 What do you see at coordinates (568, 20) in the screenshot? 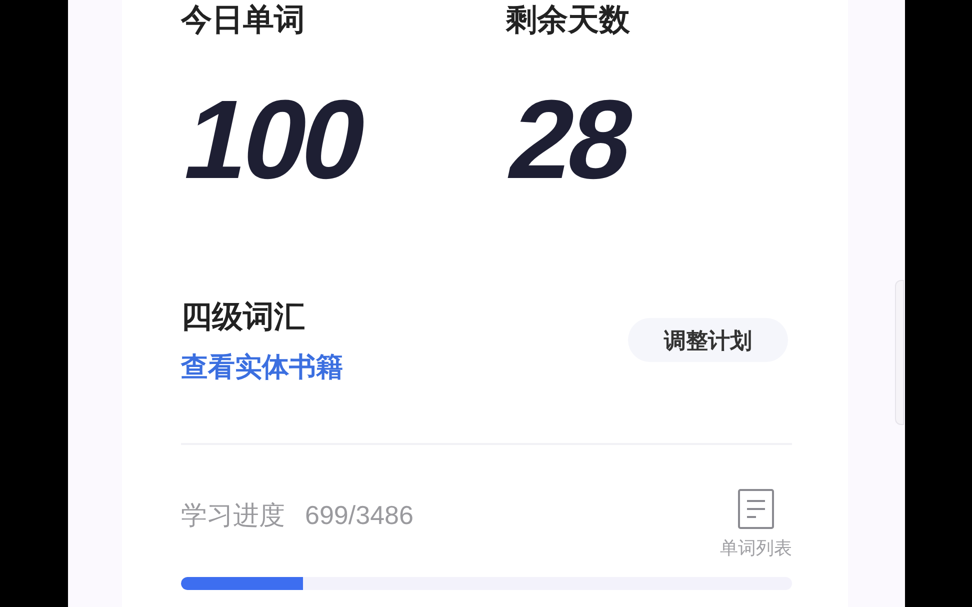
I see `stat-label: 剩余天数` at bounding box center [568, 20].